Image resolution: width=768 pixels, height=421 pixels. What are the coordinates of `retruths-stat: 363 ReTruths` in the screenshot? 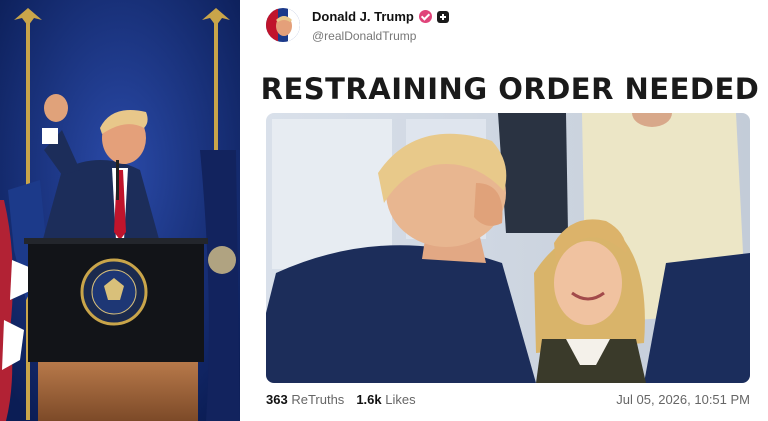 It's located at (305, 399).